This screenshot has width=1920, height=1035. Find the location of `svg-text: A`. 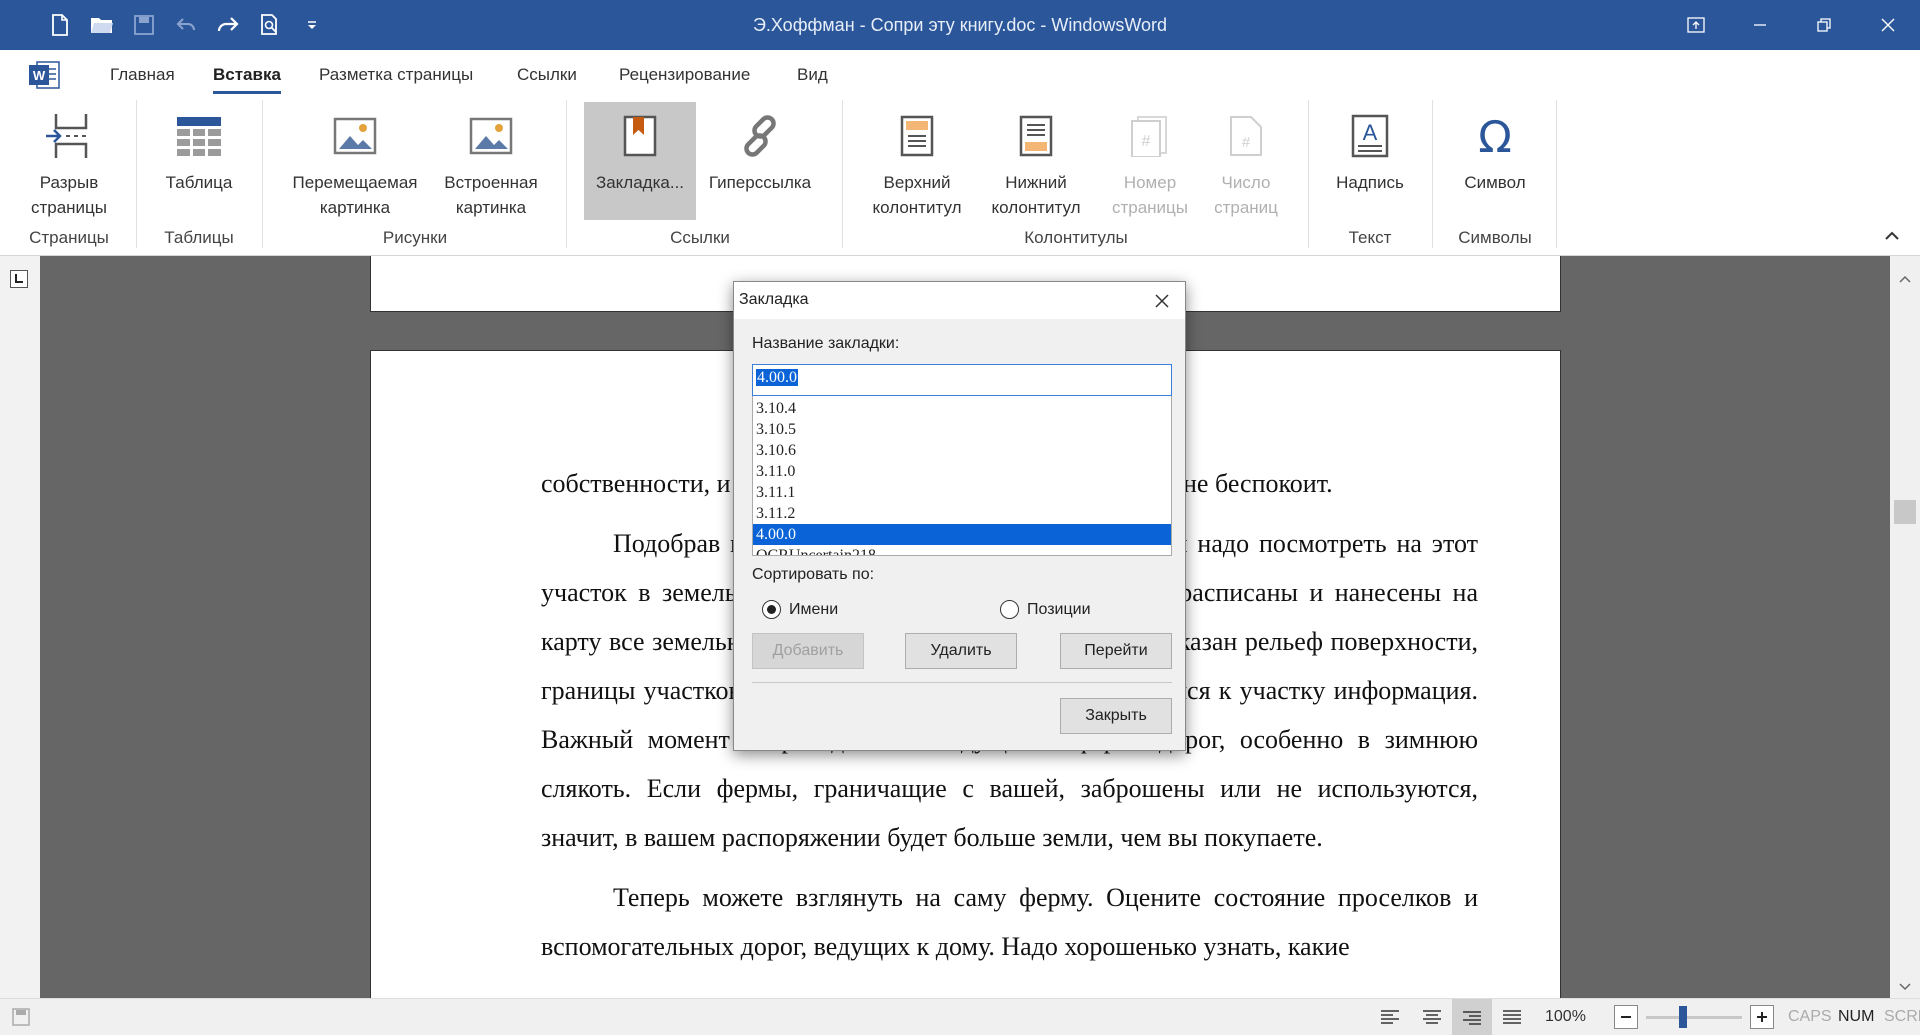

svg-text: A is located at coordinates (1370, 132).